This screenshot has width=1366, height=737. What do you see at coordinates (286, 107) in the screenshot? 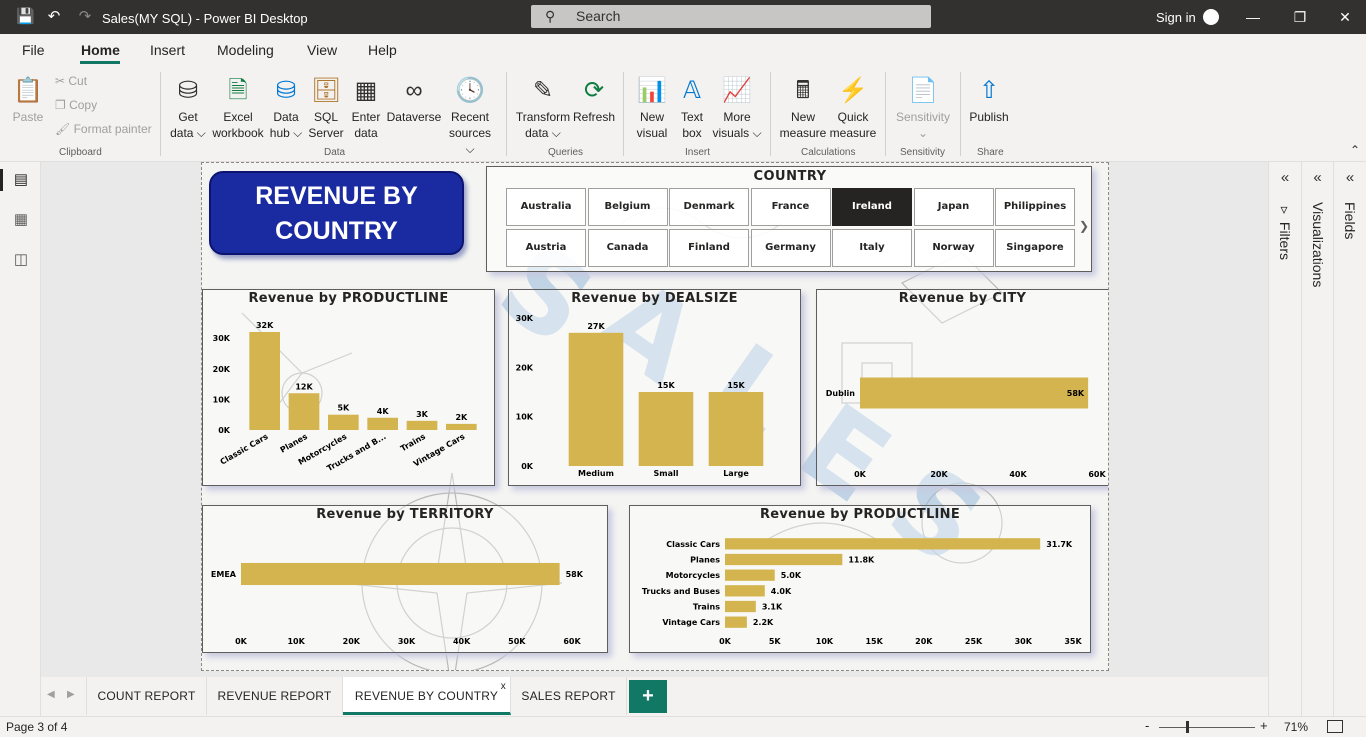
I see `data-hub-button: ⛁ Data hub ⌵` at bounding box center [286, 107].